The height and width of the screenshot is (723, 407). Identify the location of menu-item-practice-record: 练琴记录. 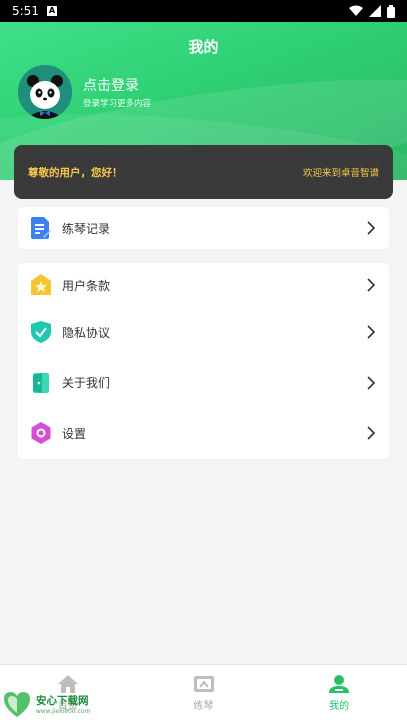
(203, 228).